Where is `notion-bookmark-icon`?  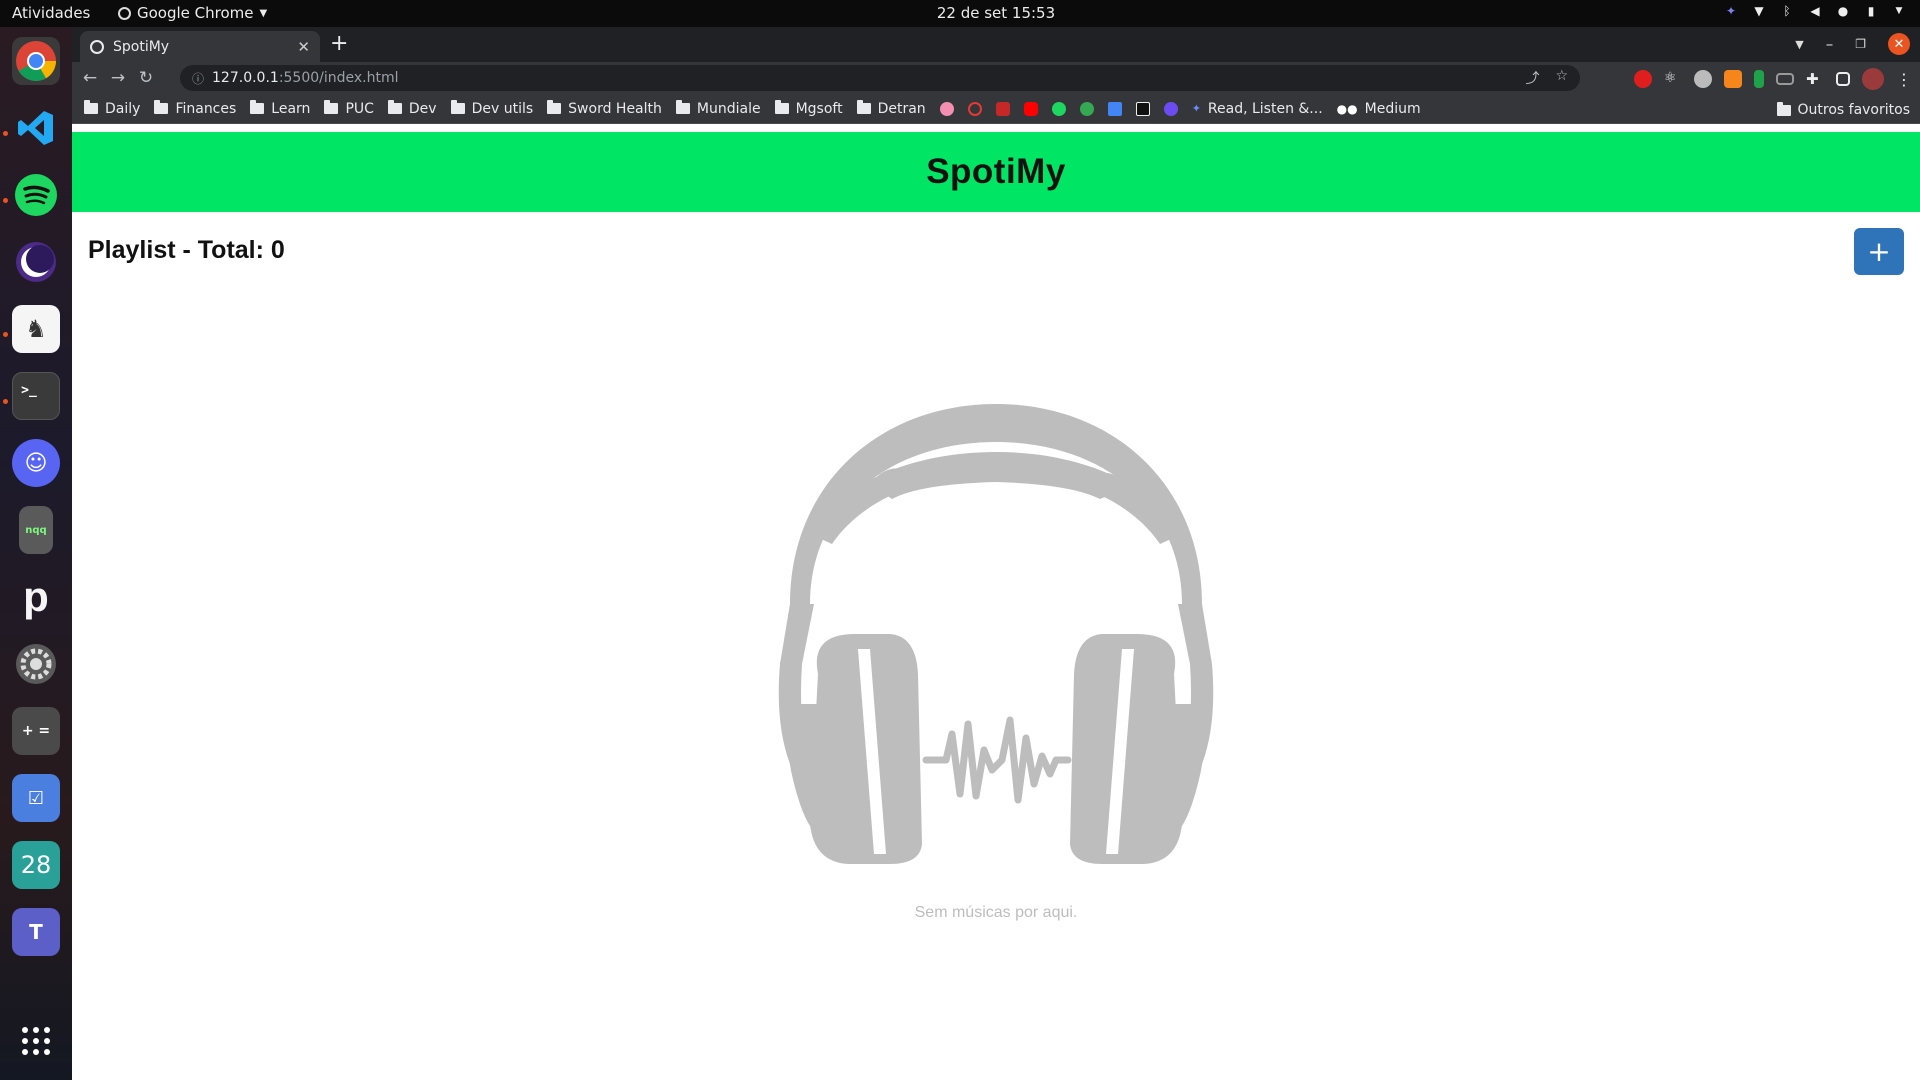 notion-bookmark-icon is located at coordinates (1142, 108).